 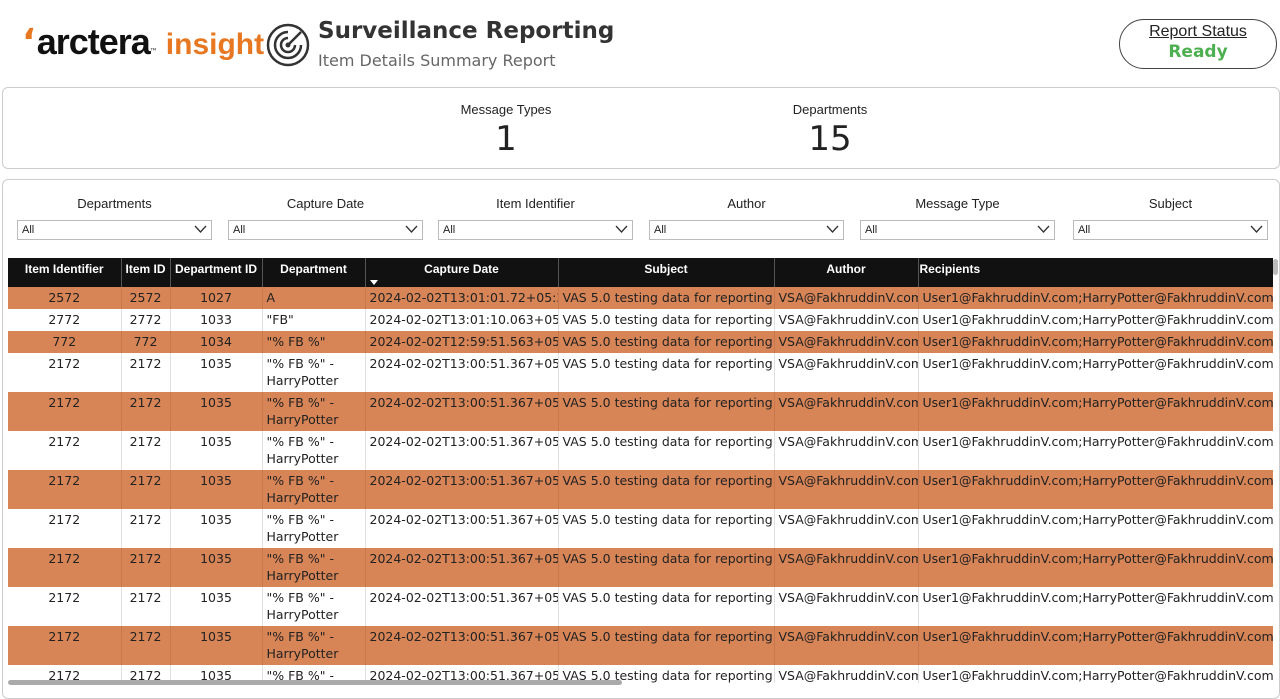 I want to click on column-header: Item Identifier, so click(x=65, y=272).